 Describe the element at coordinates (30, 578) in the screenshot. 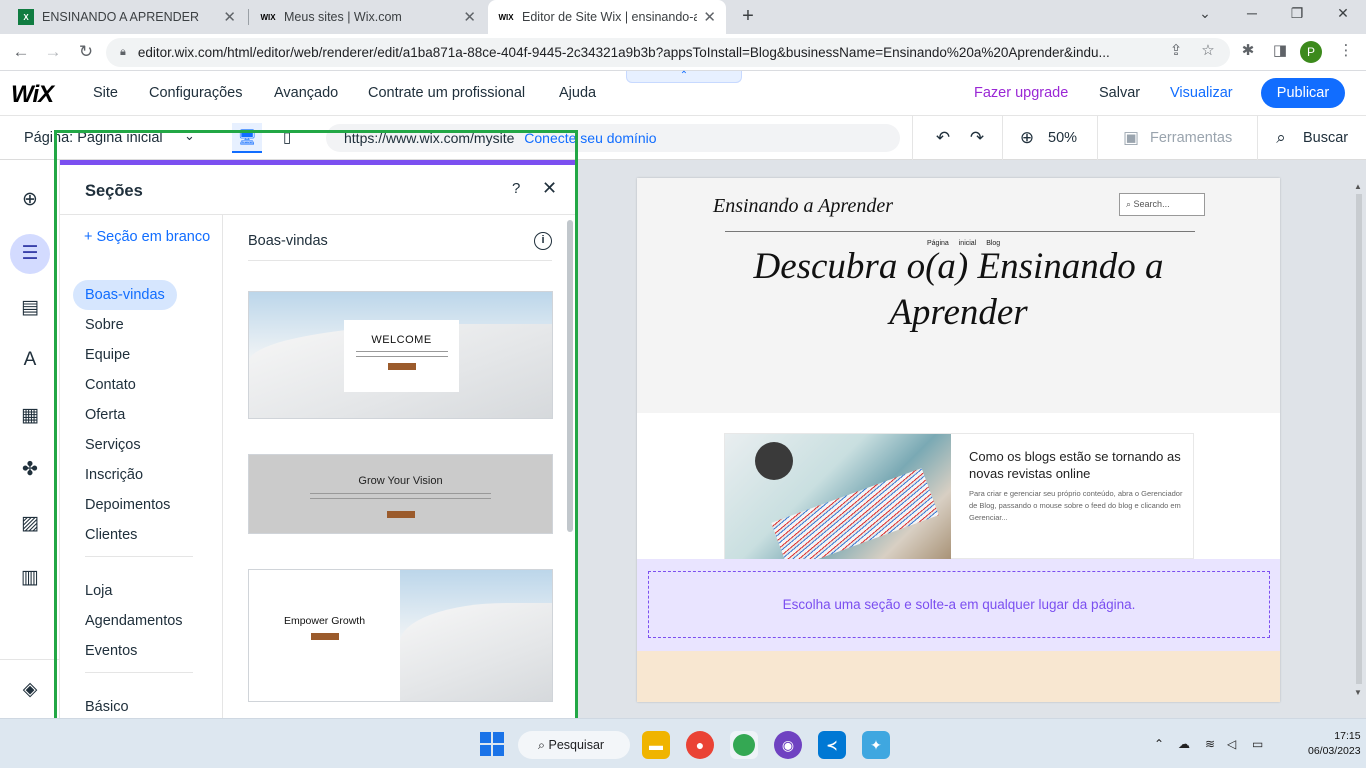

I see `cms-icon: ▥` at that location.